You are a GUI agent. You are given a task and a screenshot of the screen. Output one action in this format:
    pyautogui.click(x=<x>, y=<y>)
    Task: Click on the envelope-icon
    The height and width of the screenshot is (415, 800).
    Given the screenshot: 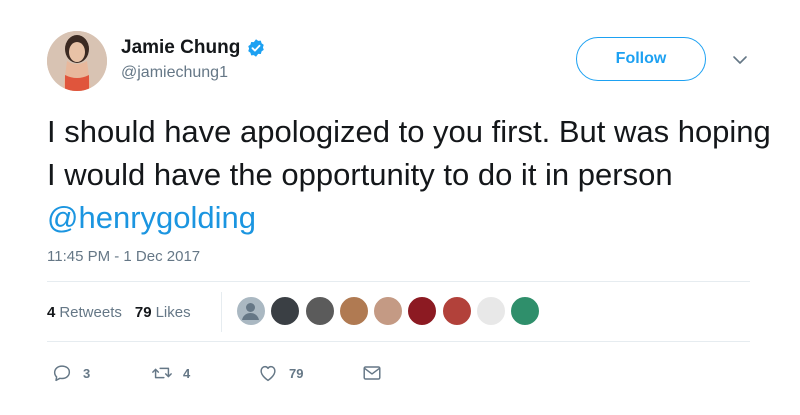 What is the action you would take?
    pyautogui.click(x=372, y=373)
    